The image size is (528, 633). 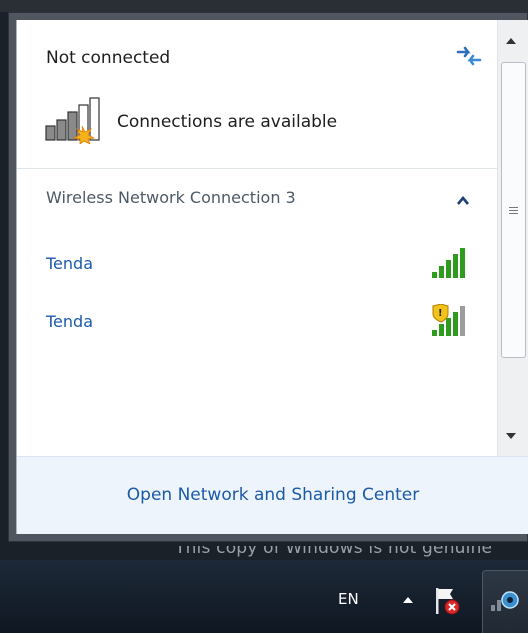 I want to click on network-tray-icon, so click(x=505, y=601).